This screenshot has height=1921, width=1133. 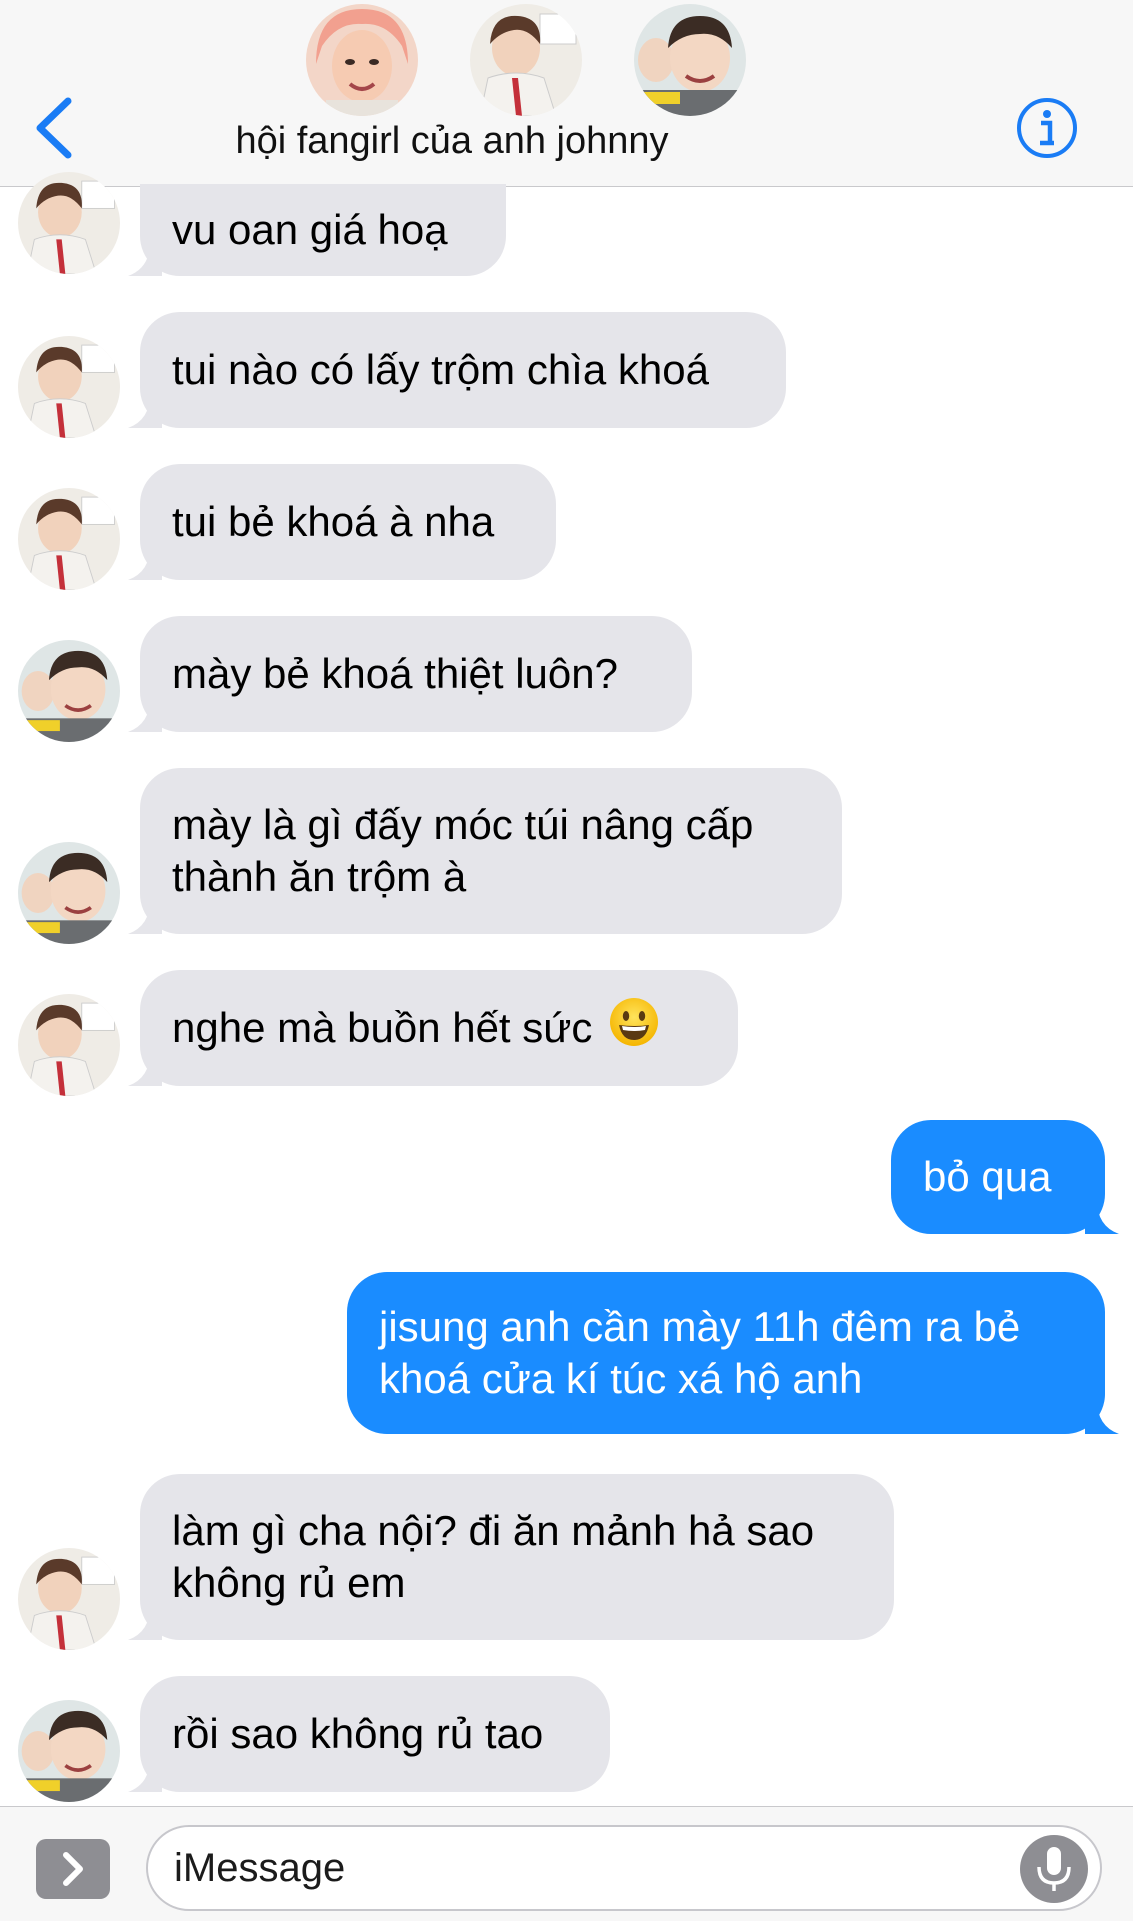 I want to click on message-line: không rủ em, so click(x=289, y=1582).